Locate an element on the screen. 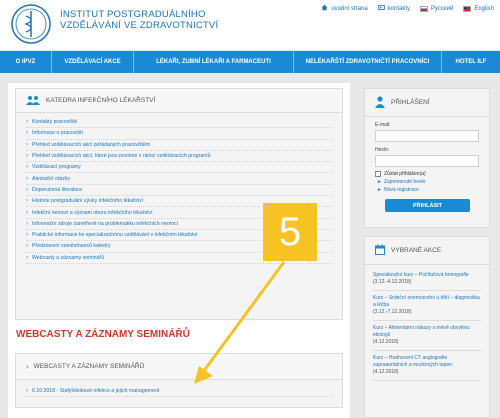 The image size is (500, 418). remember-checkbox is located at coordinates (378, 174).